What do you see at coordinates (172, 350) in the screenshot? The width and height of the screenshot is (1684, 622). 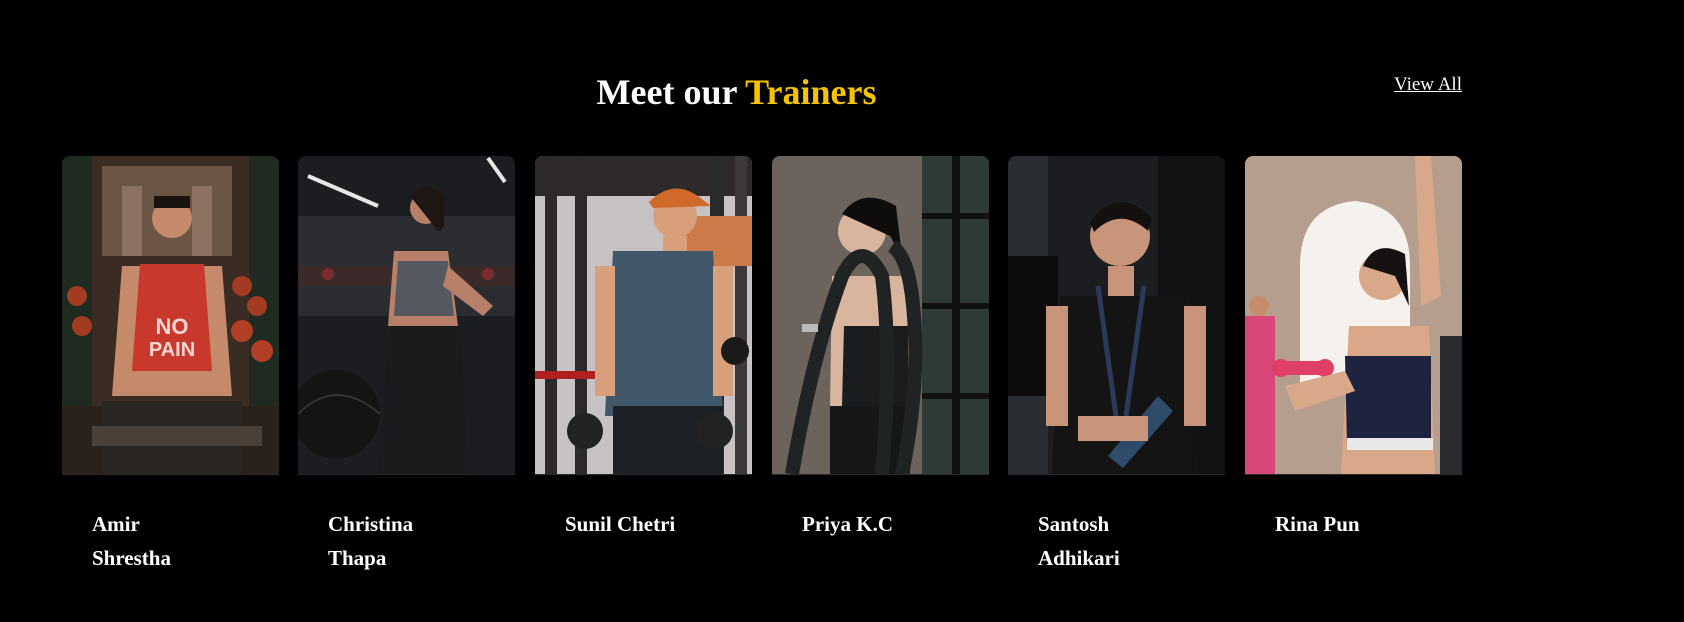 I see `svg-text: PAIN` at bounding box center [172, 350].